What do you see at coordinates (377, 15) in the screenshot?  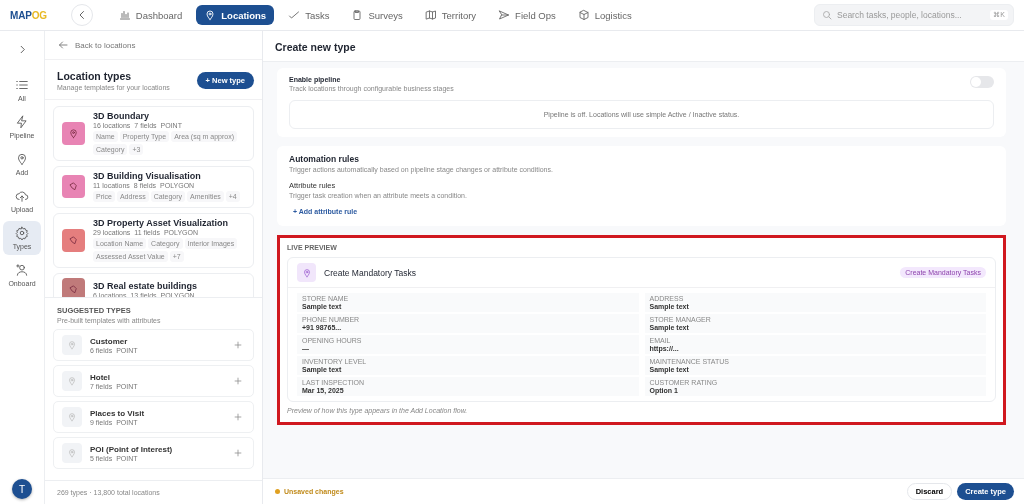 I see `nav-tab: Surveys` at bounding box center [377, 15].